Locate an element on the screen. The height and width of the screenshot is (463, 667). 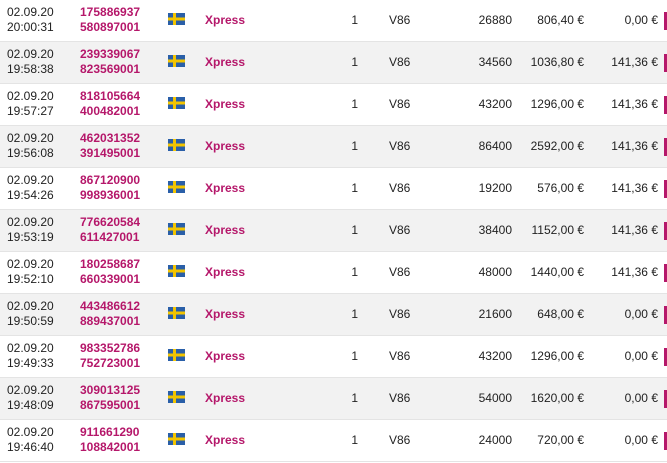
order-sub-id: 400482001 is located at coordinates (110, 111).